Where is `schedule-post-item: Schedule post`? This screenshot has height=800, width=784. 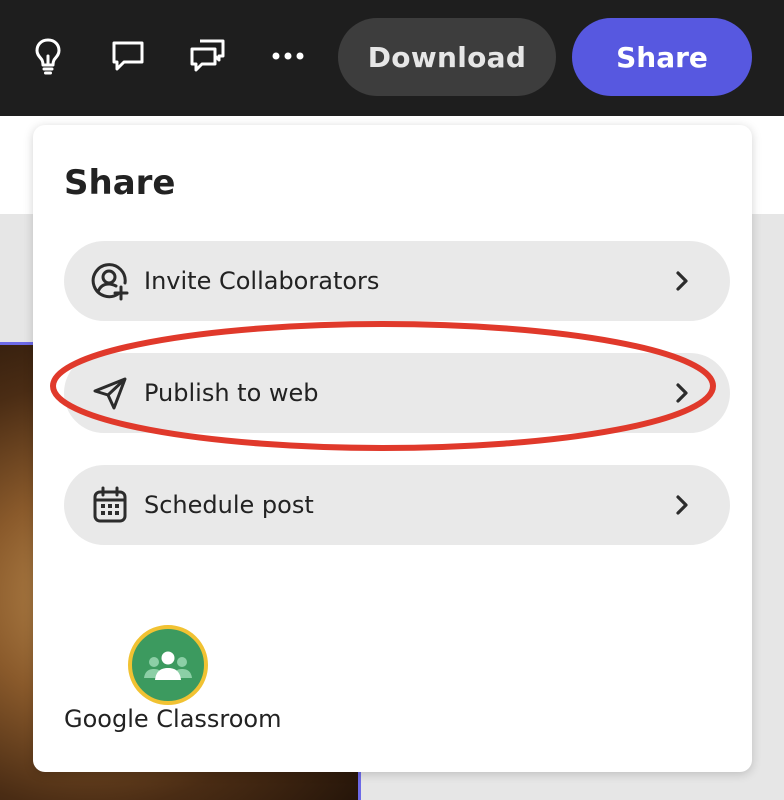
schedule-post-item: Schedule post is located at coordinates (397, 505).